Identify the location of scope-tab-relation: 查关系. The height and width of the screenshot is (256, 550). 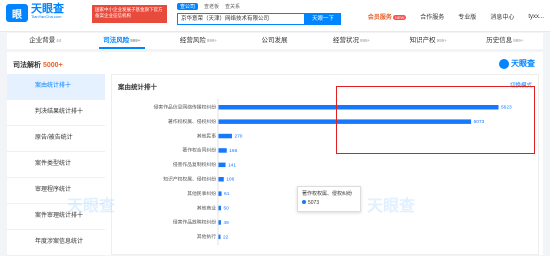
(232, 6).